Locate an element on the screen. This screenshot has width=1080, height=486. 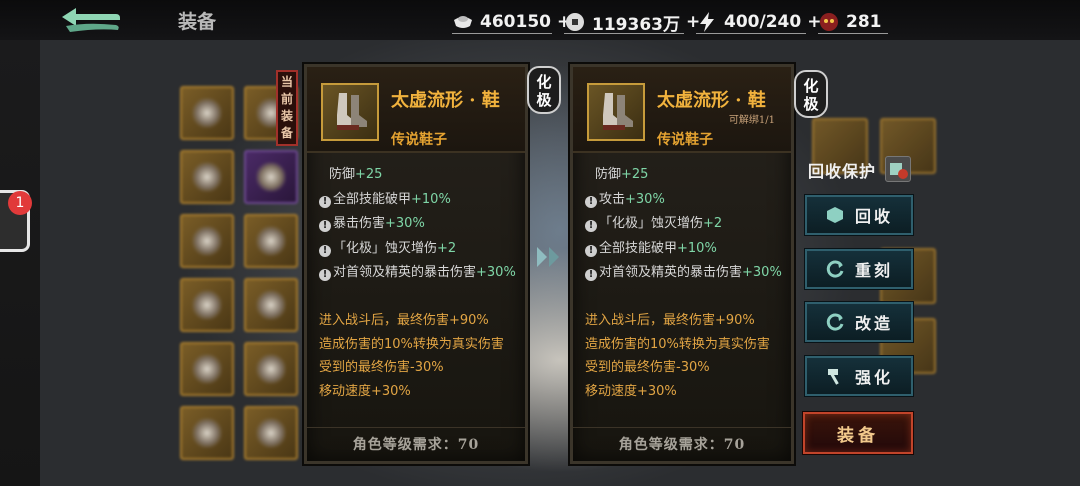
current-equipment-tag: 当前装备 is located at coordinates (287, 108).